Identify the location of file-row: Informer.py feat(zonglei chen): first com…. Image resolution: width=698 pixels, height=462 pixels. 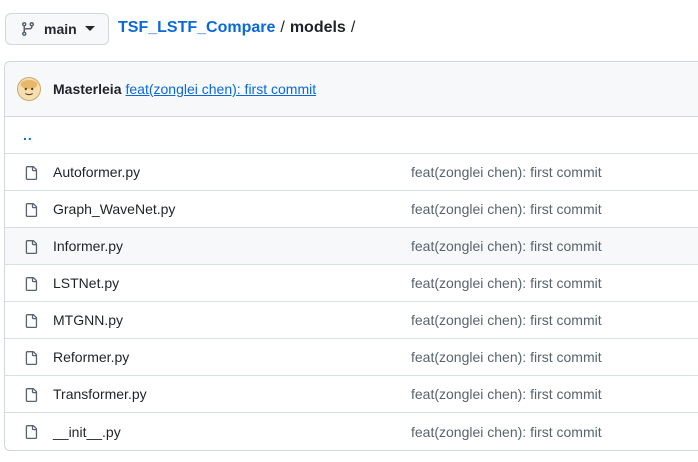
(351, 246).